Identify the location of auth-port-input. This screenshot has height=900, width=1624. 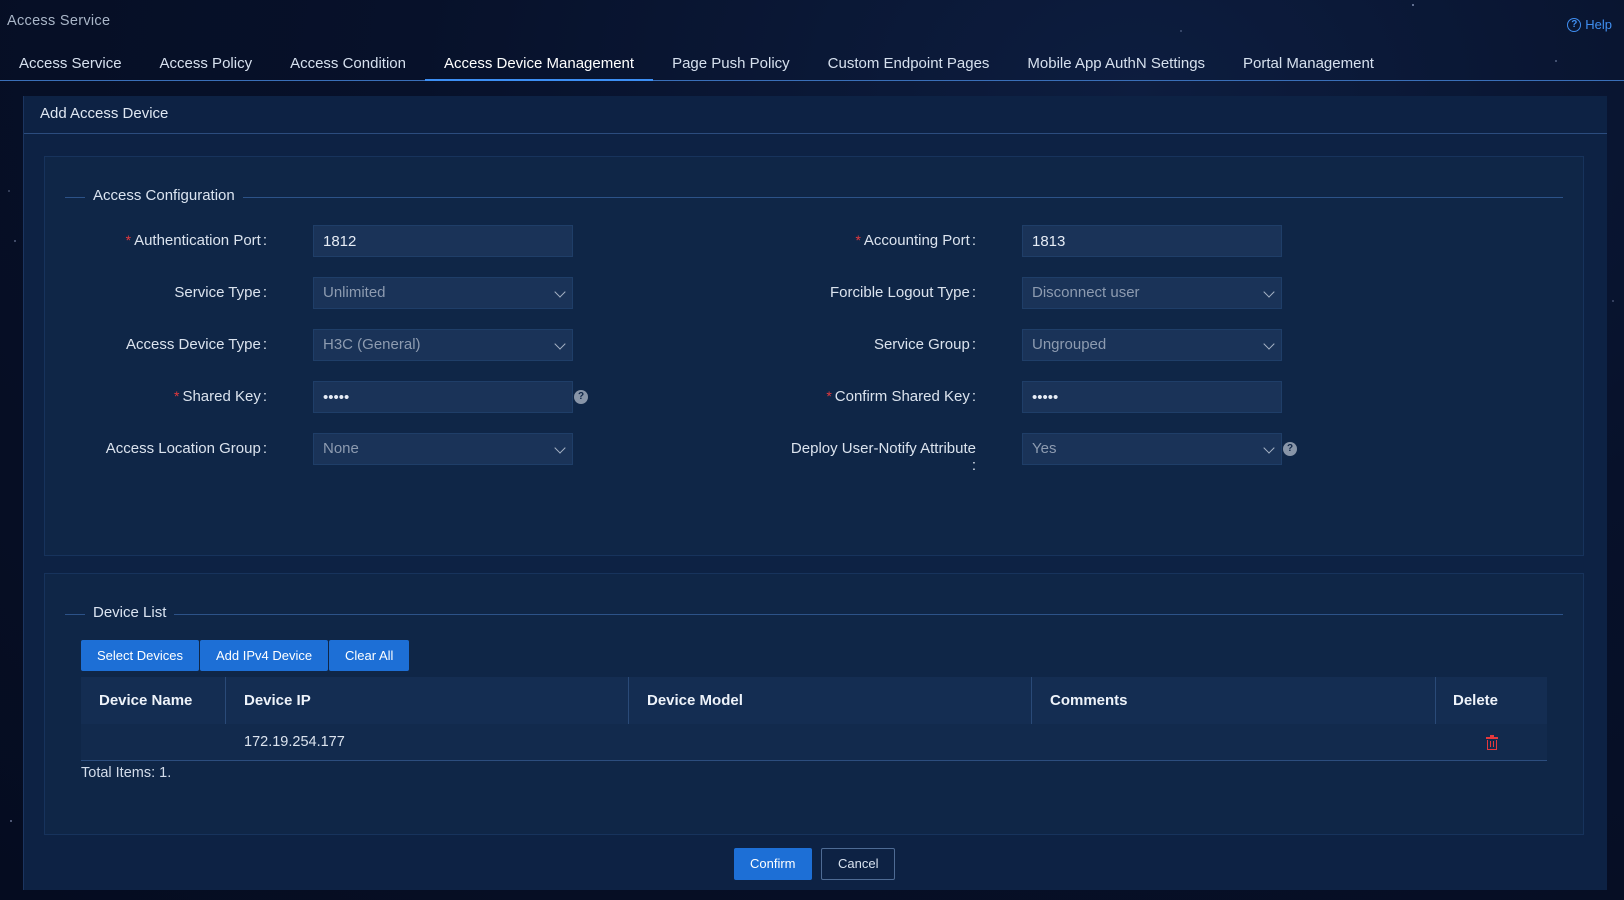
(443, 241).